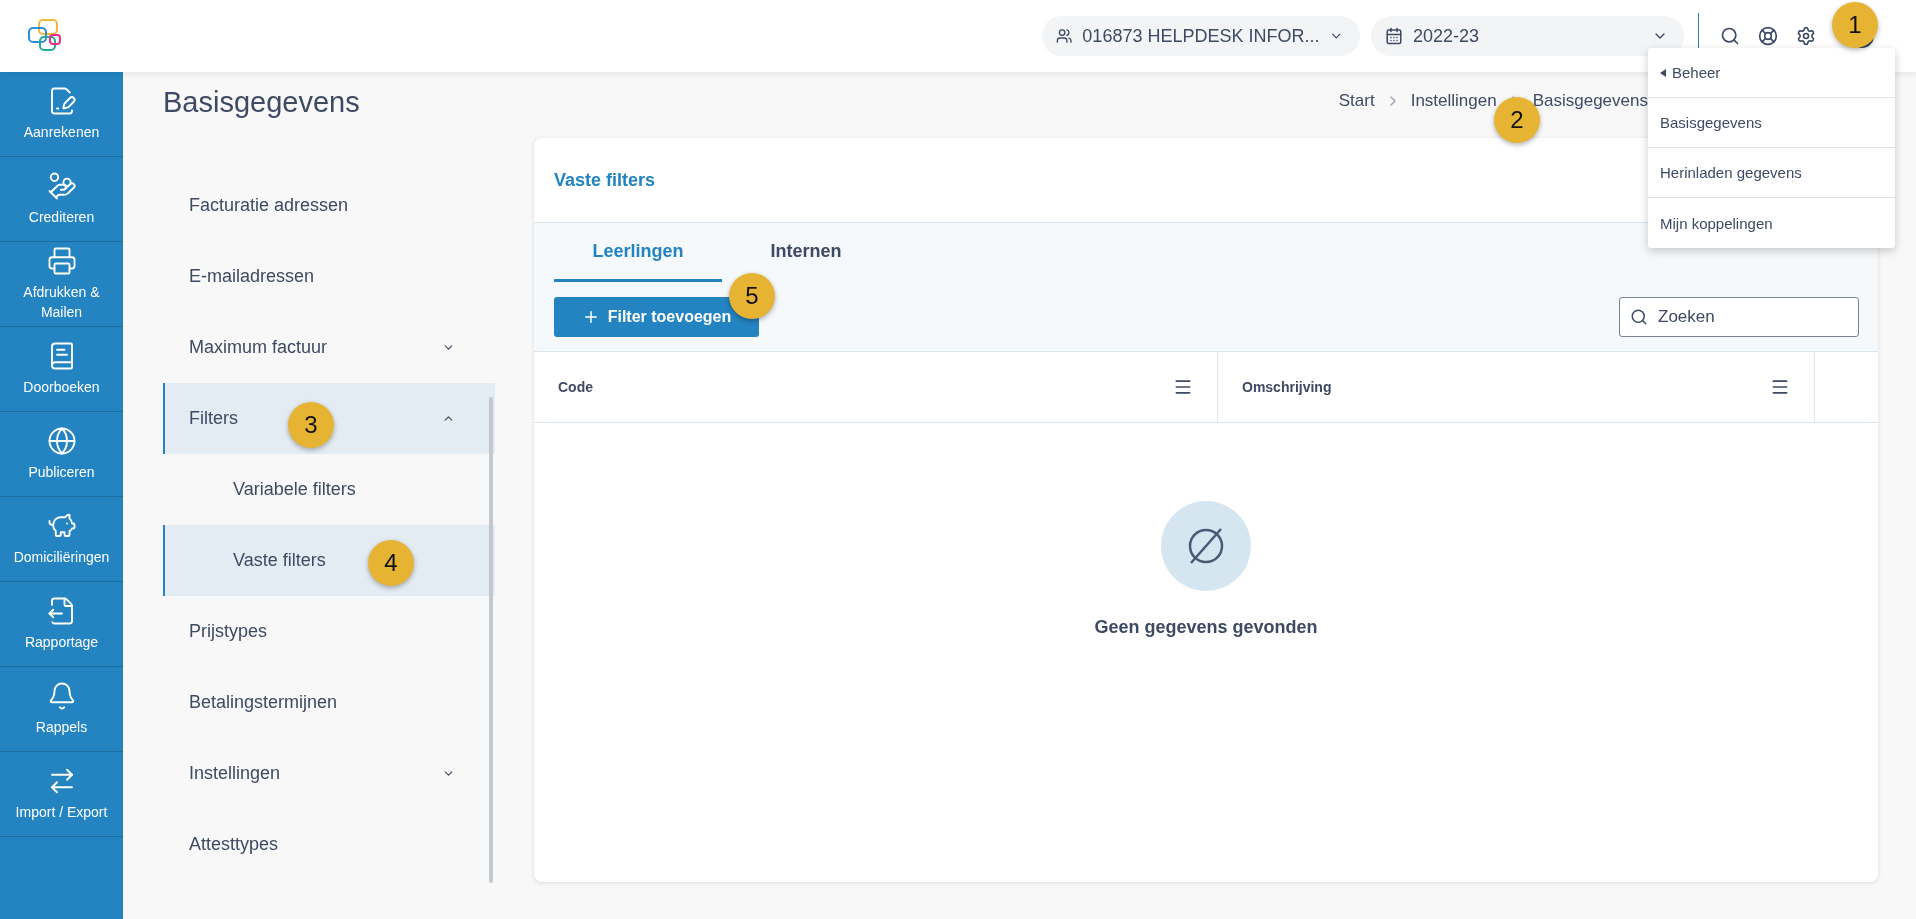  What do you see at coordinates (61, 709) in the screenshot?
I see `nav-item: Rappels` at bounding box center [61, 709].